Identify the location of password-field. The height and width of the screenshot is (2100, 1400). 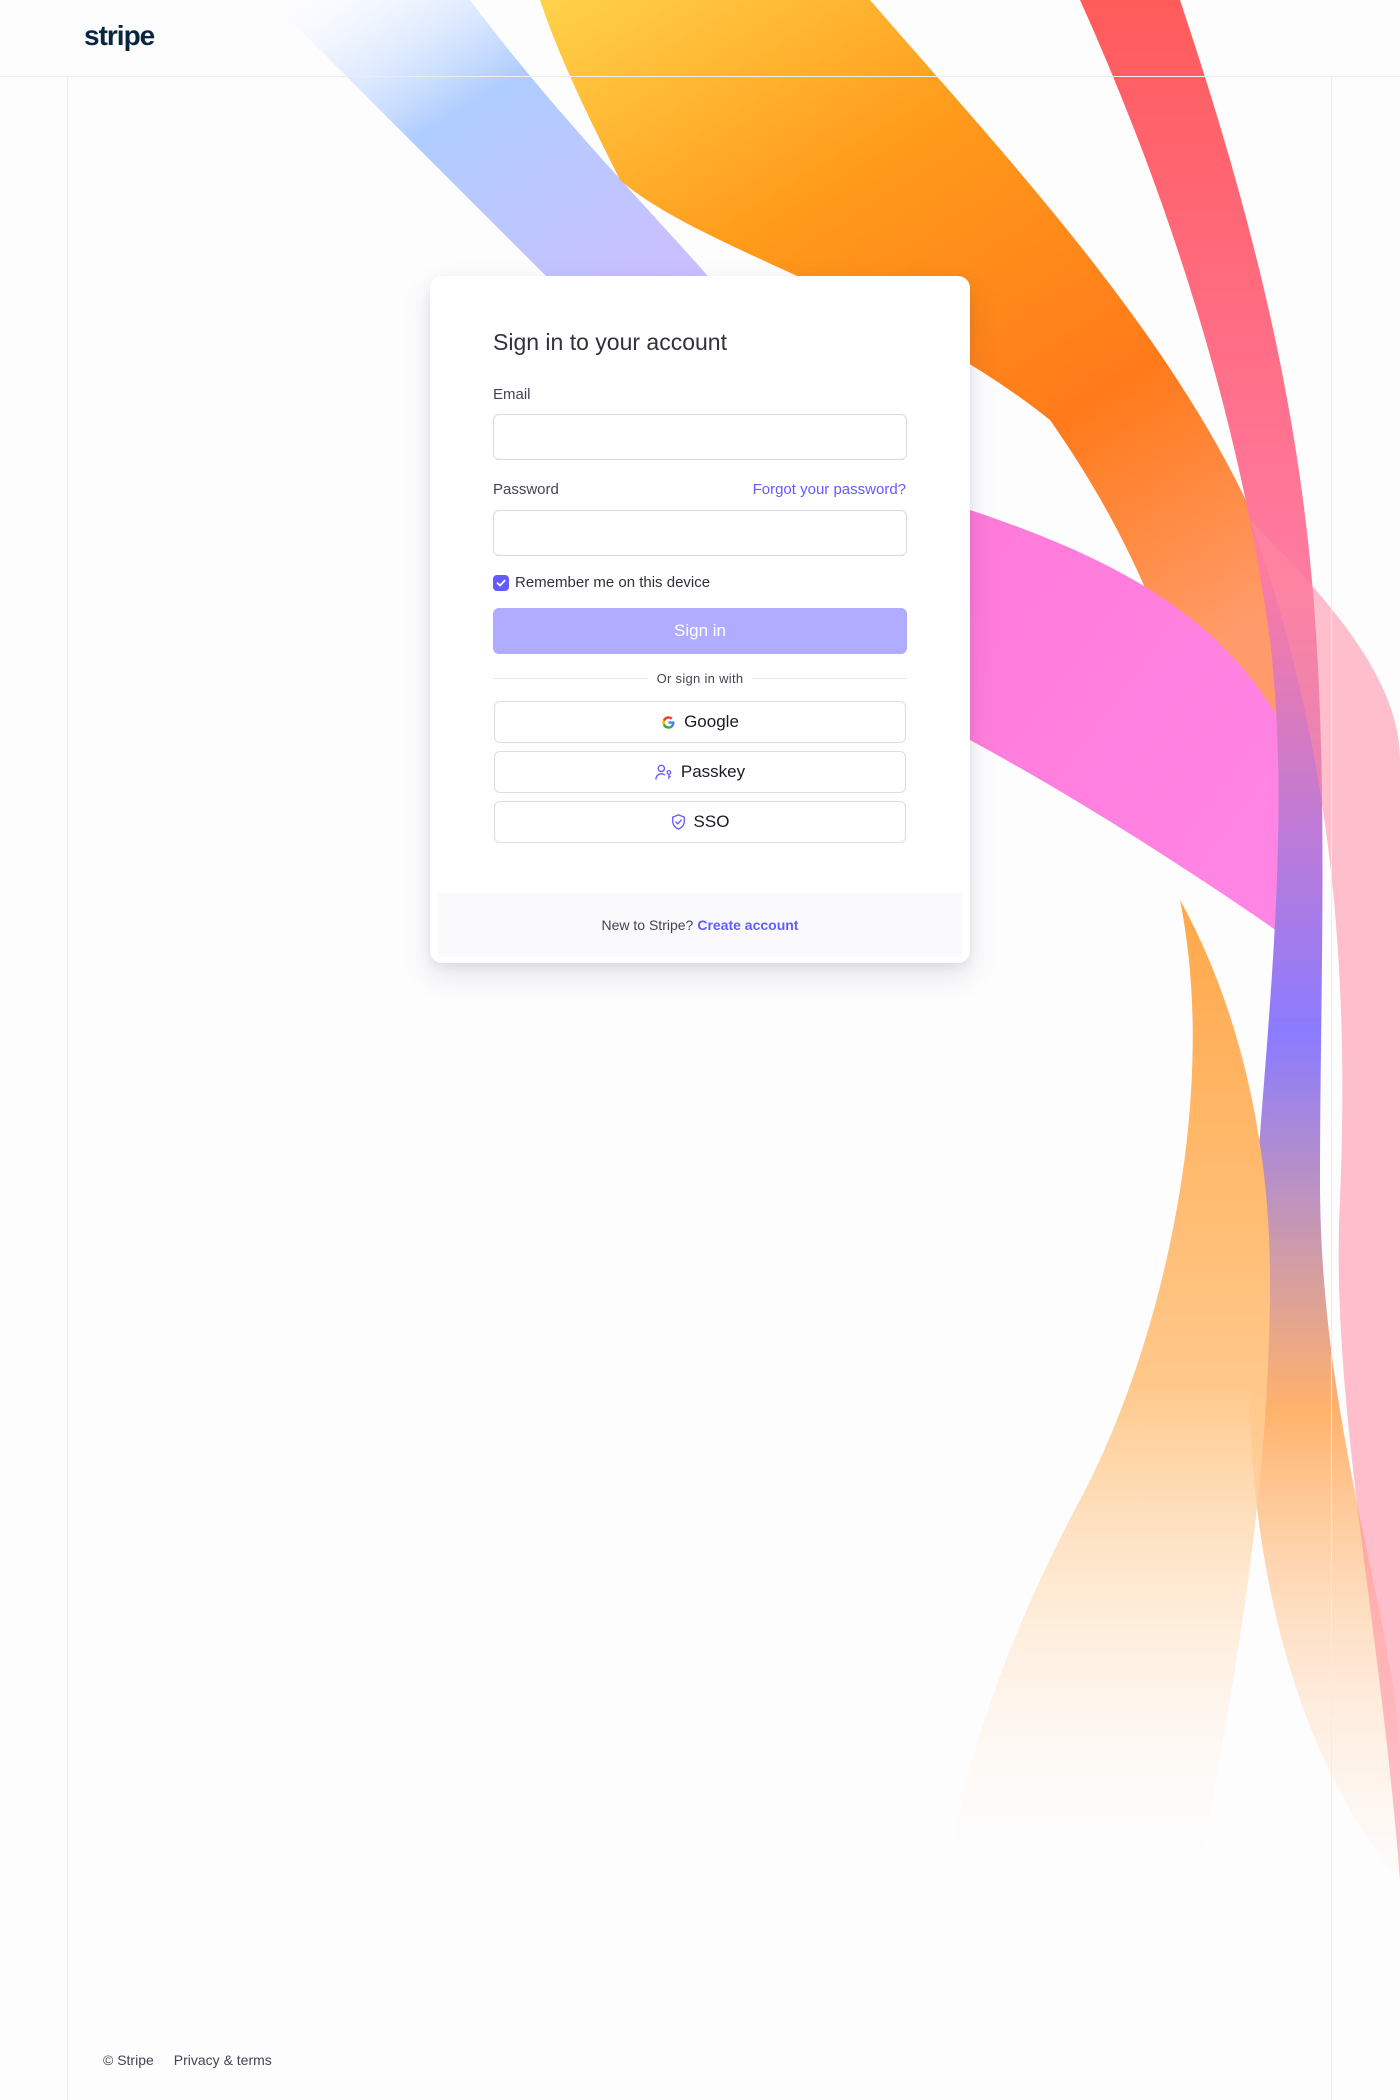
(700, 533).